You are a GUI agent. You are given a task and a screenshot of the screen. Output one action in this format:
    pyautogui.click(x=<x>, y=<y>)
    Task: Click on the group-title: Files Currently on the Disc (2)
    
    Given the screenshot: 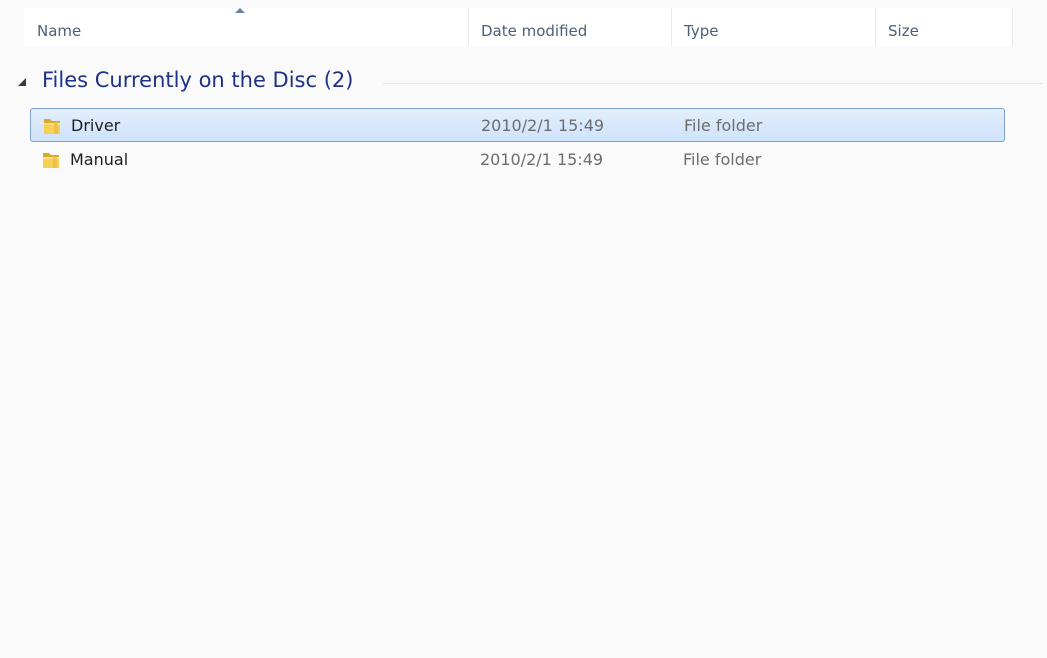 What is the action you would take?
    pyautogui.click(x=198, y=80)
    